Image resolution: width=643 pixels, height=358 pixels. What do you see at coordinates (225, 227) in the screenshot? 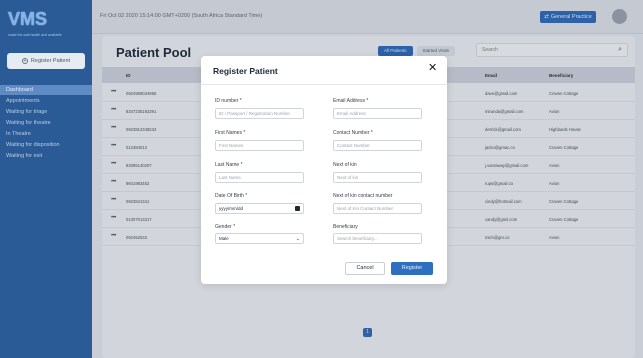
I see `gender-label: Gender *` at bounding box center [225, 227].